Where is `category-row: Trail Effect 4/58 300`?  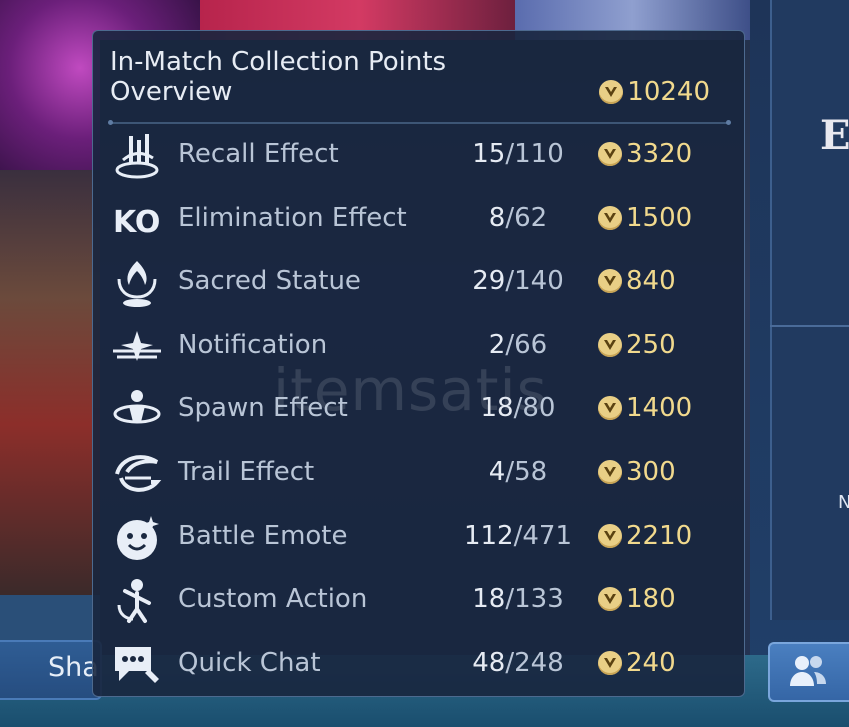 category-row: Trail Effect 4/58 300 is located at coordinates (418, 475).